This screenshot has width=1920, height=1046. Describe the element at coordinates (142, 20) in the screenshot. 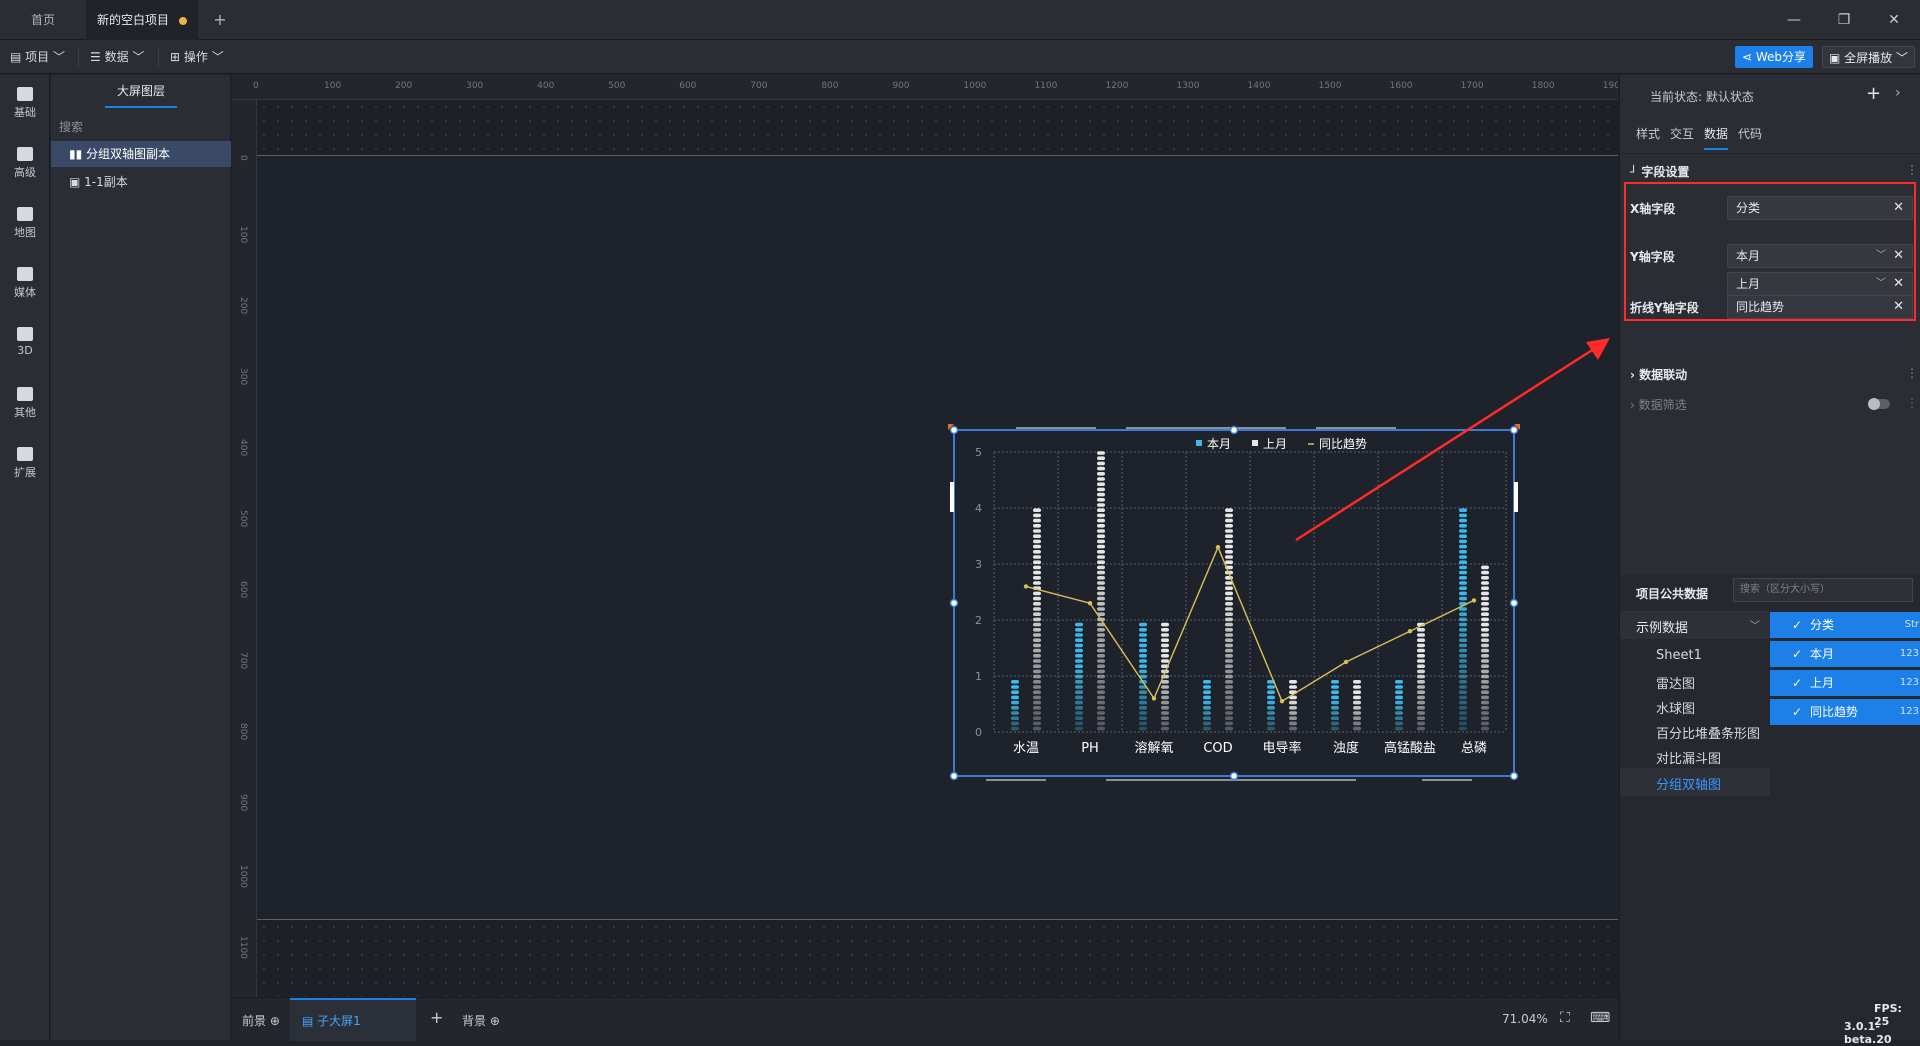

I see `tab-project: 新的空白项目` at that location.